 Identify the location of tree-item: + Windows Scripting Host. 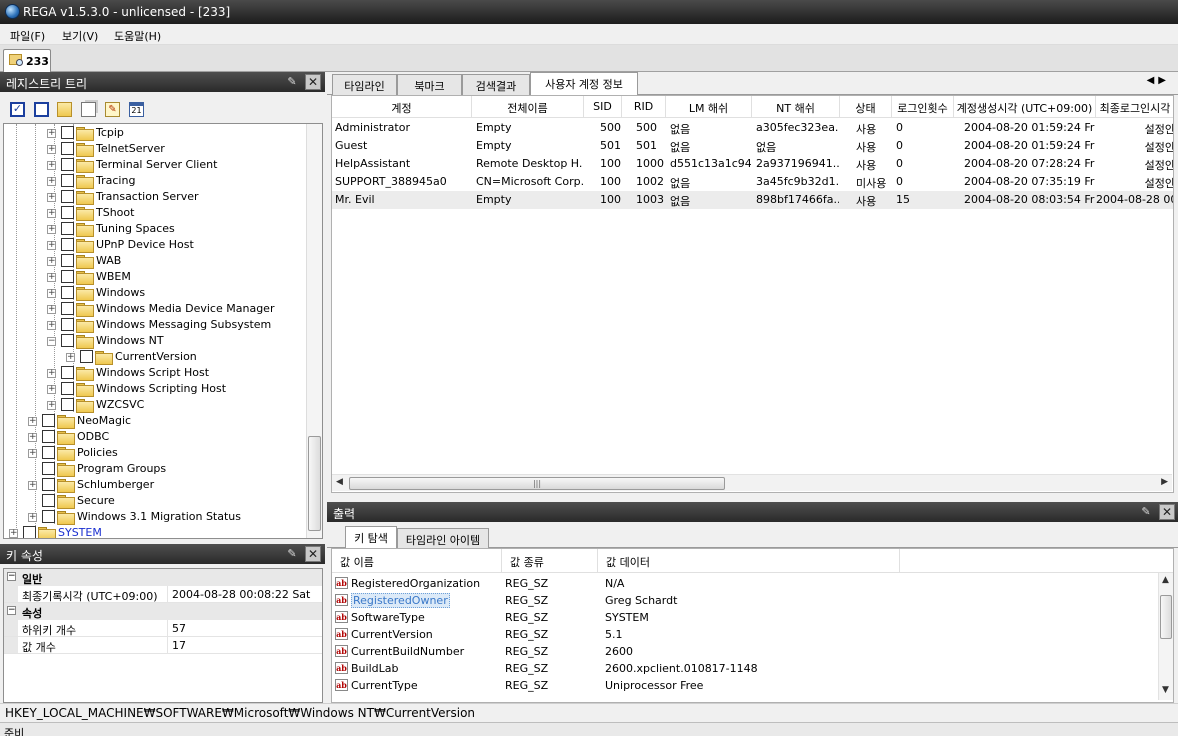
(154, 389).